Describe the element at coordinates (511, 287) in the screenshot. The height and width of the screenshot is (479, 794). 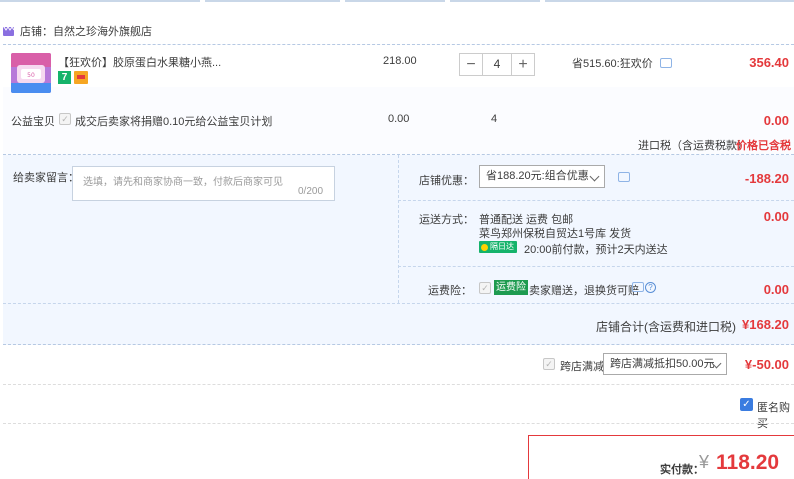
I see `insurance-badge: 运费险` at that location.